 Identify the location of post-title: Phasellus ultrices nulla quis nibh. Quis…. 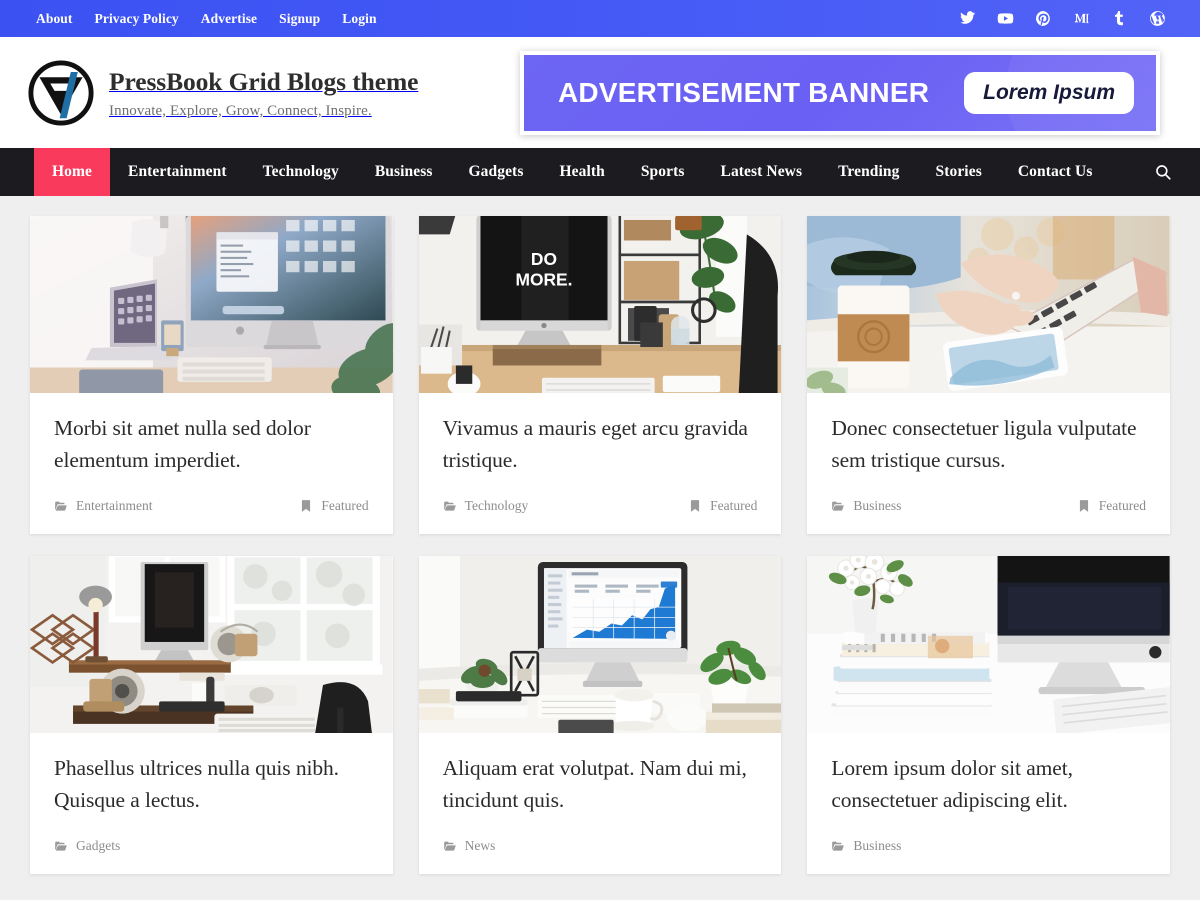
(211, 784).